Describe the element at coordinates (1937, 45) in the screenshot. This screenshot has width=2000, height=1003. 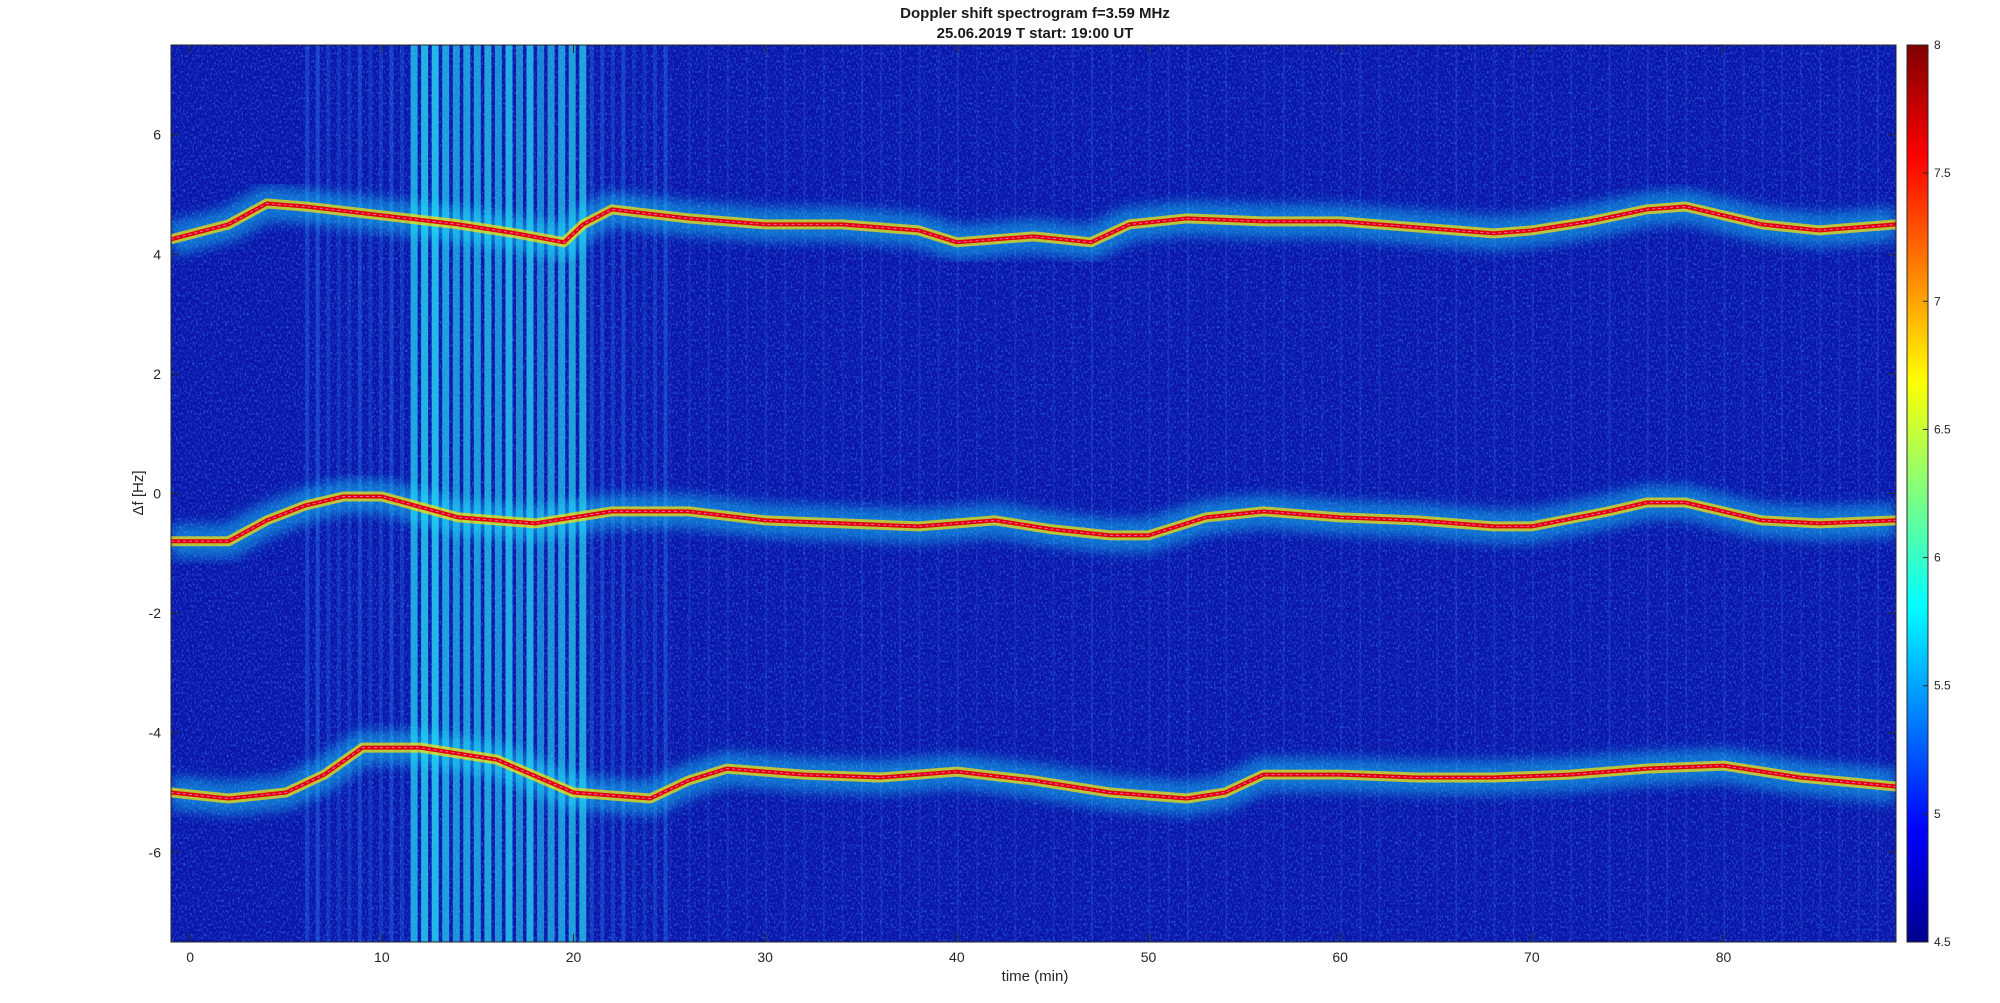
I see `colorbar-tick-label: 8` at that location.